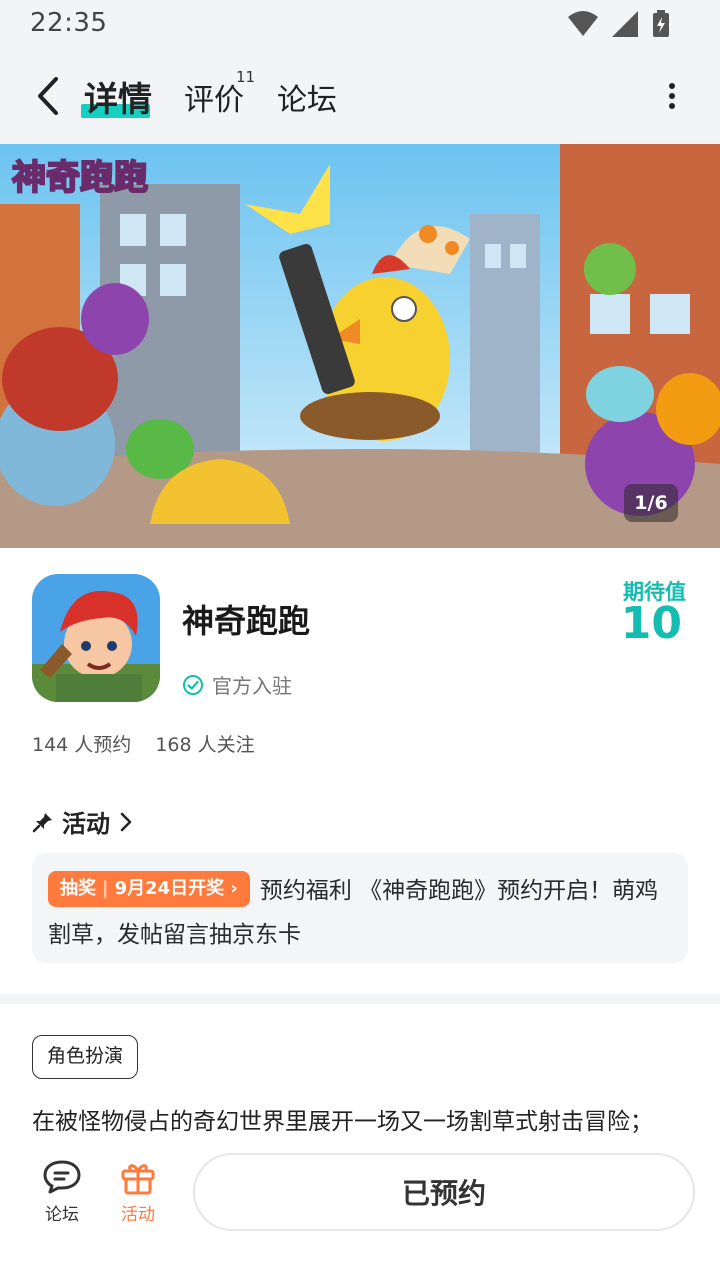  I want to click on reserved-button: 已预约, so click(444, 1192).